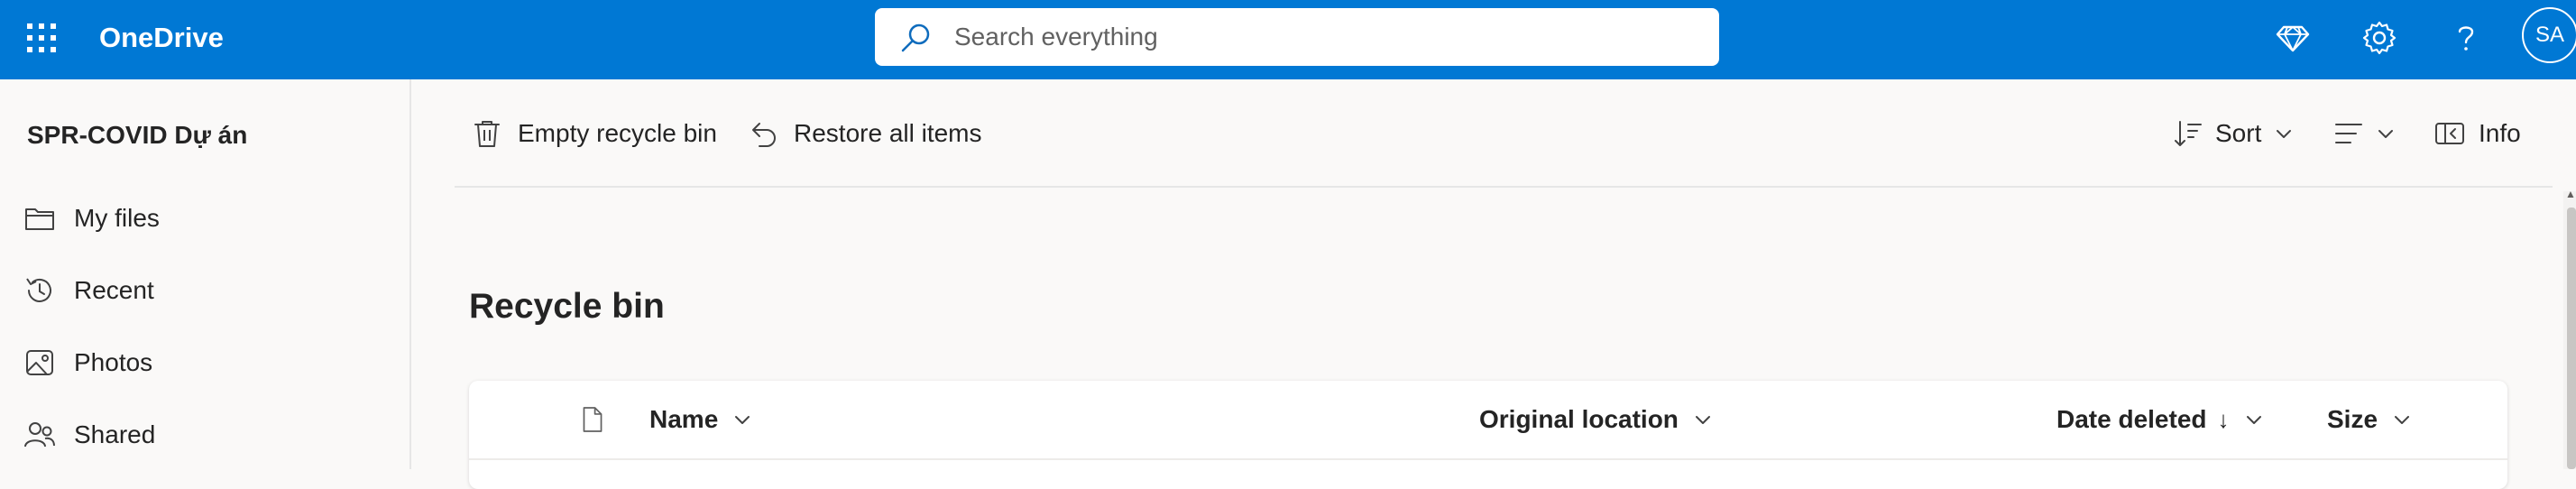 This screenshot has width=2576, height=489. I want to click on search-box: Search everything, so click(1297, 37).